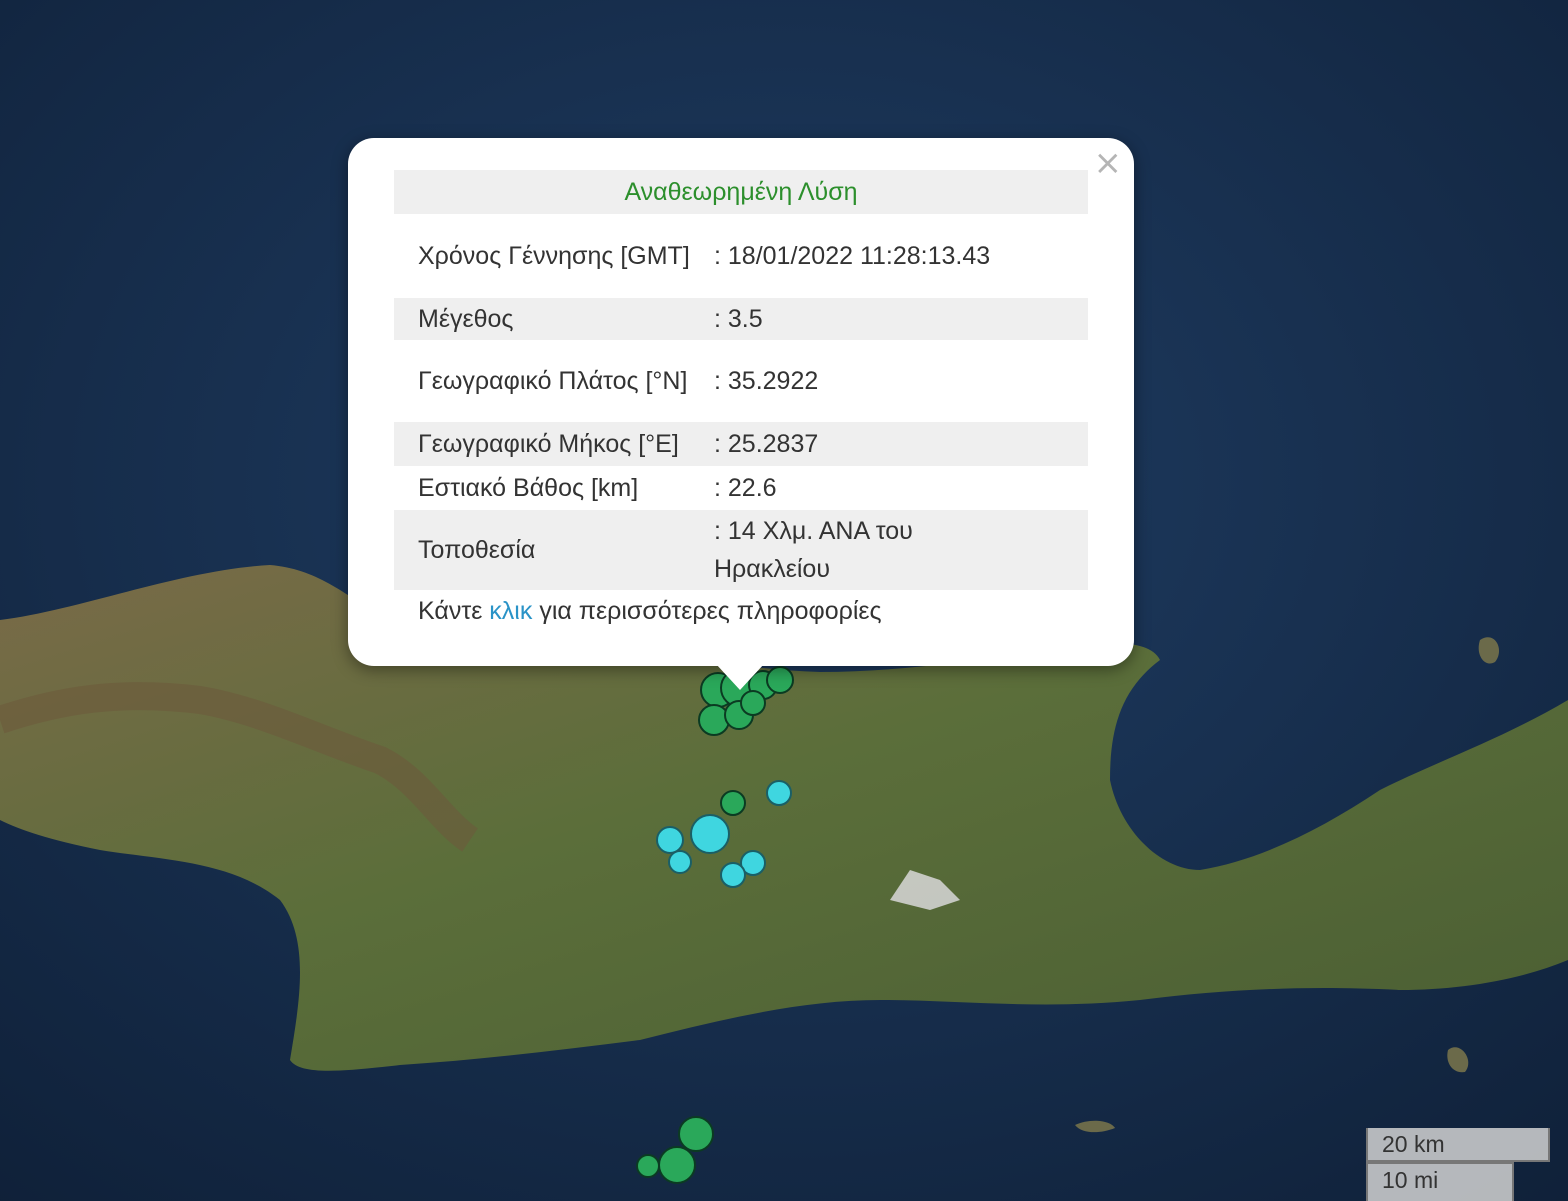 This screenshot has width=1568, height=1201. I want to click on info-row-longitude: Γεωγραφικό Μήκος [°E] : 25.2837, so click(741, 444).